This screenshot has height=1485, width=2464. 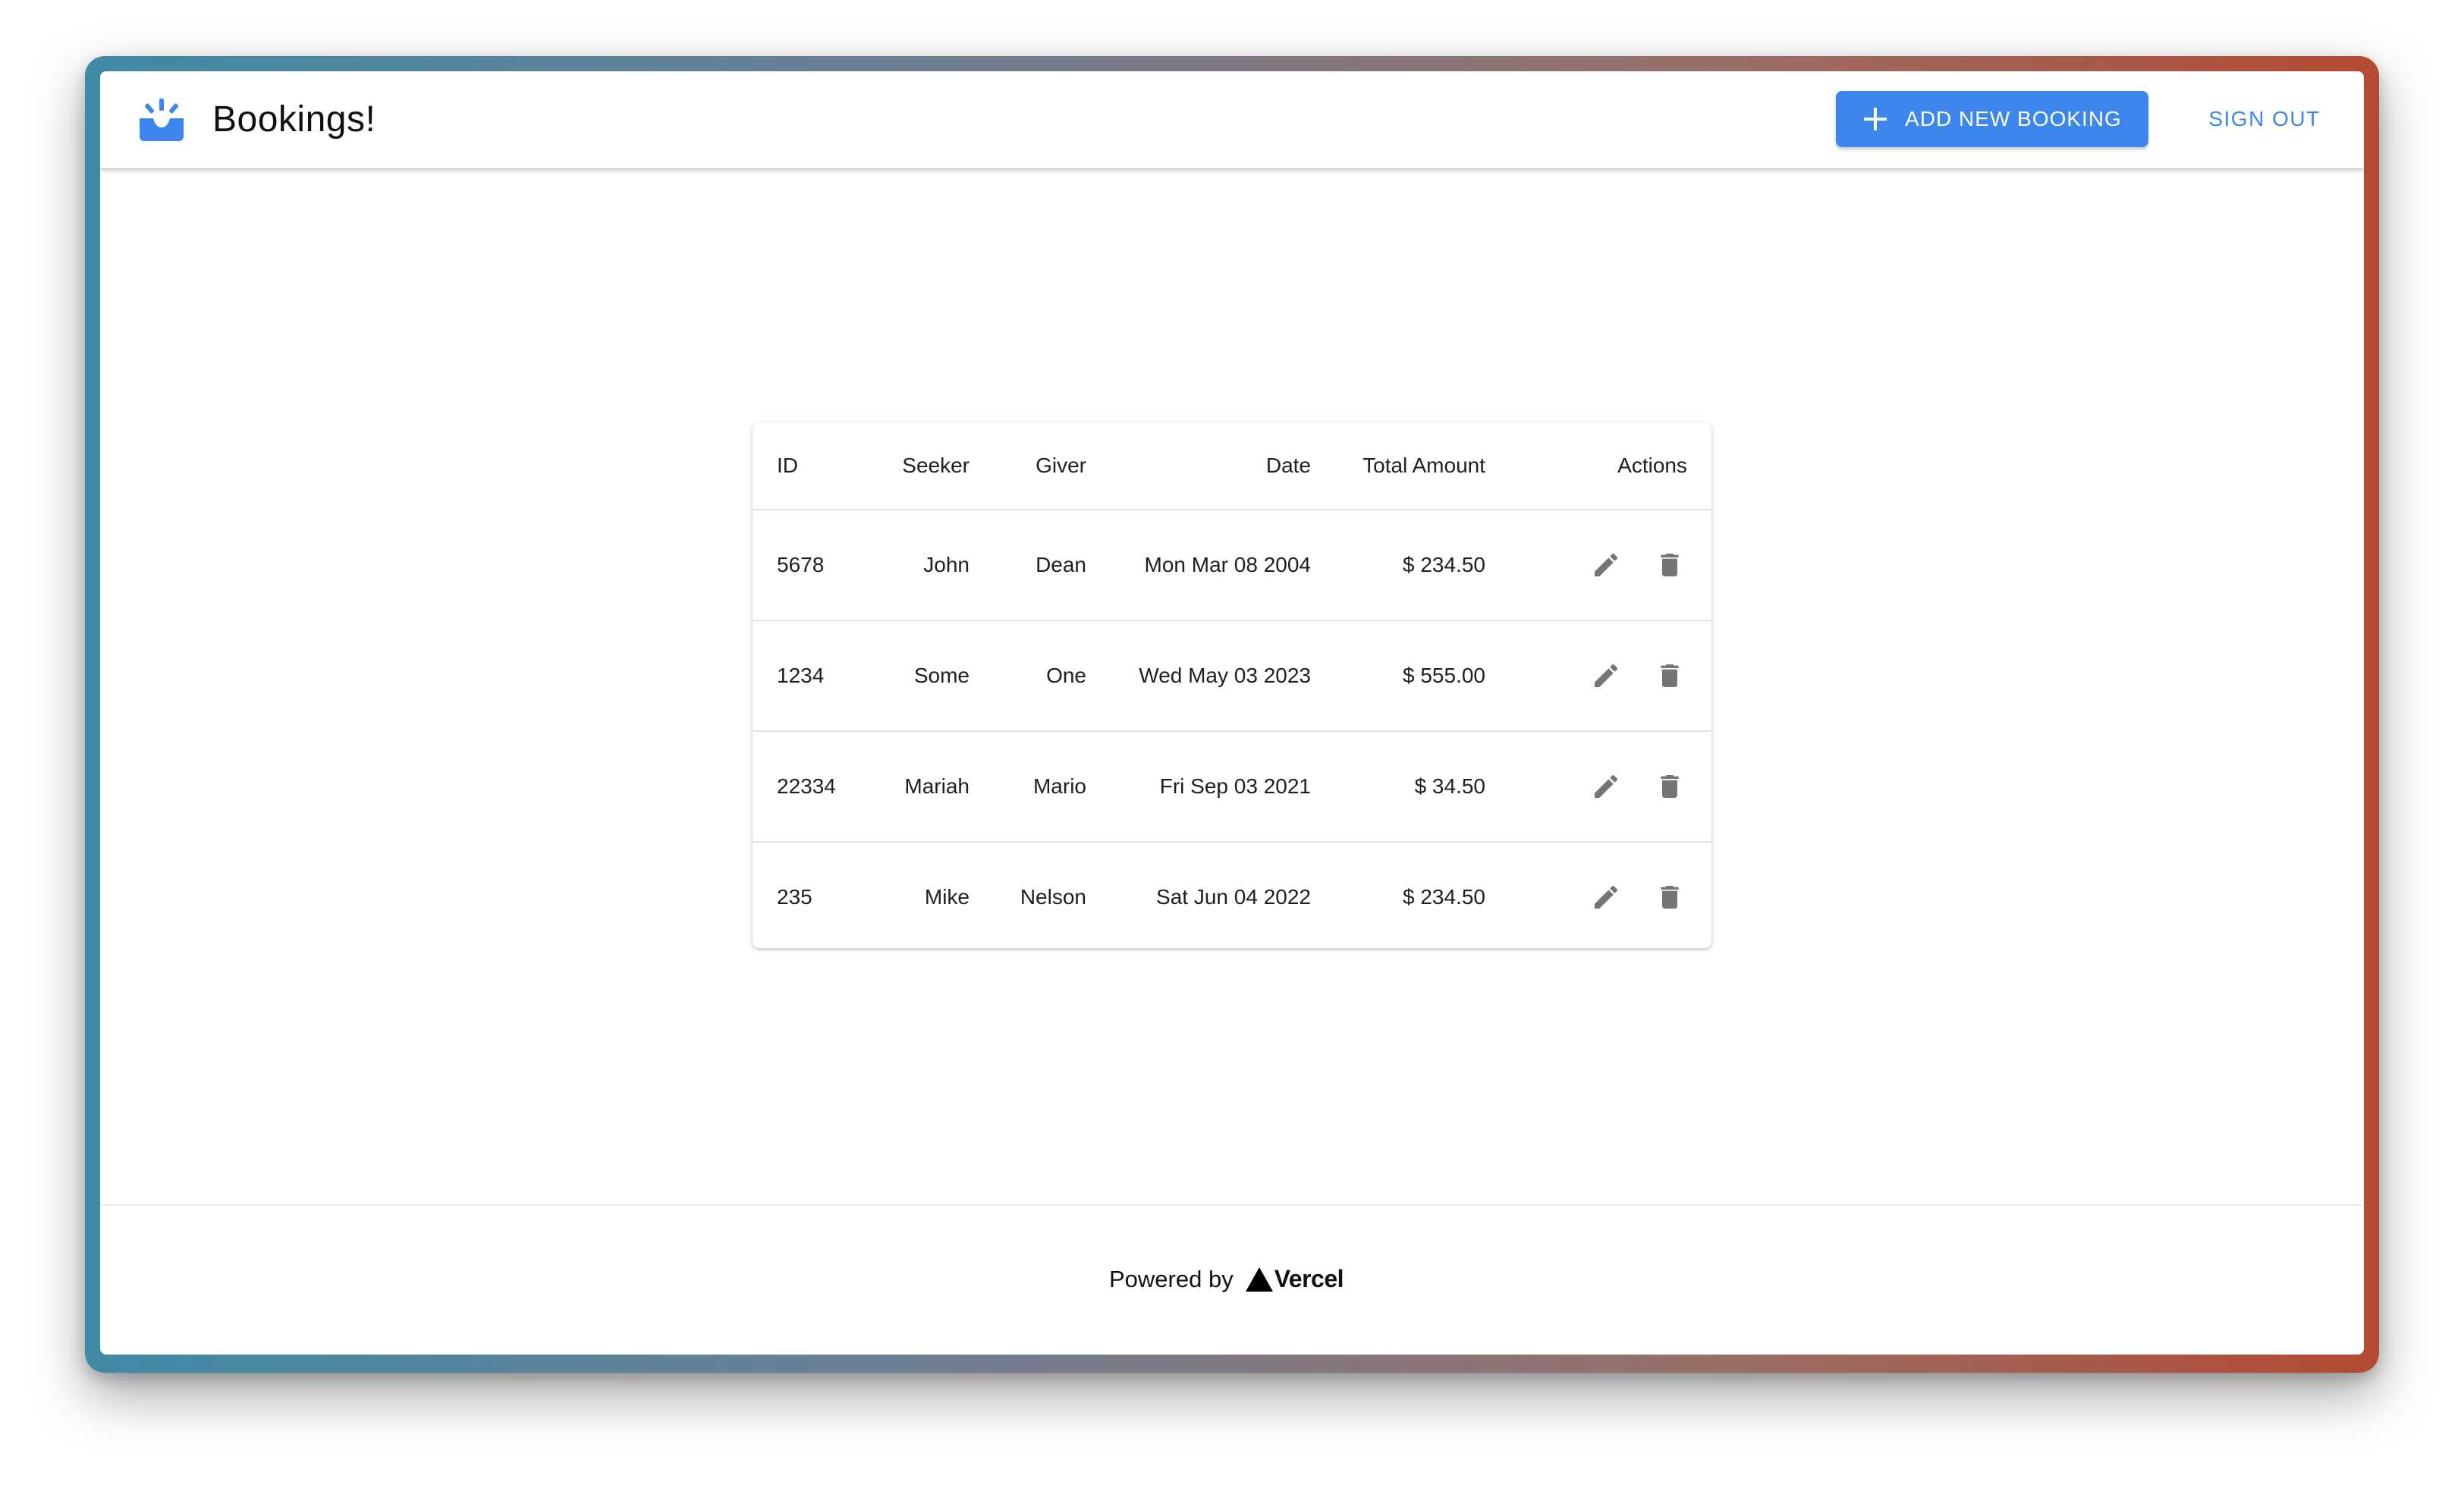 I want to click on column-header-date: Date, so click(x=1198, y=466).